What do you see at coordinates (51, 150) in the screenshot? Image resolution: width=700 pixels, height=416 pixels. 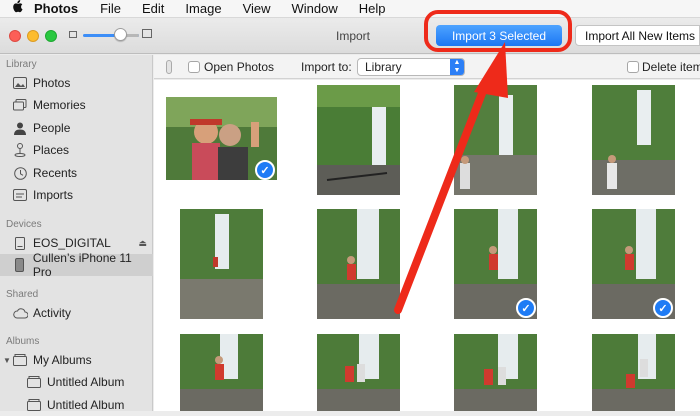 I see `sidebar-item-label: Places` at bounding box center [51, 150].